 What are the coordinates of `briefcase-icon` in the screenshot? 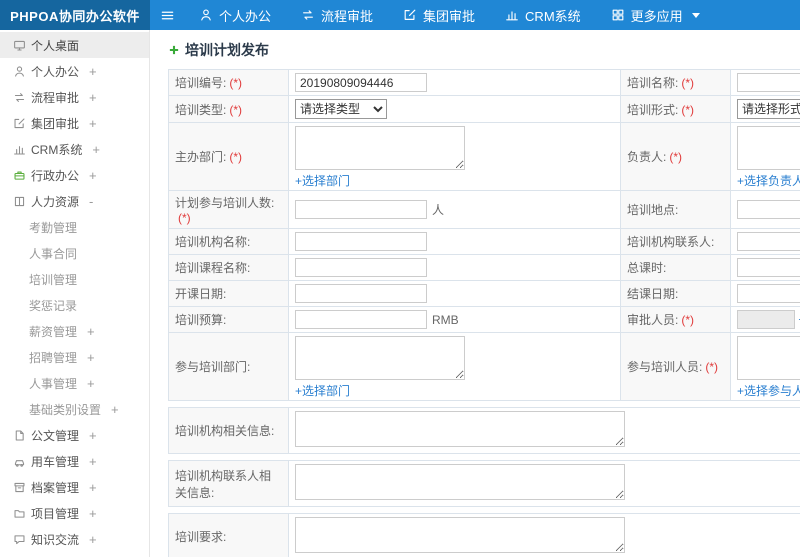 It's located at (22, 175).